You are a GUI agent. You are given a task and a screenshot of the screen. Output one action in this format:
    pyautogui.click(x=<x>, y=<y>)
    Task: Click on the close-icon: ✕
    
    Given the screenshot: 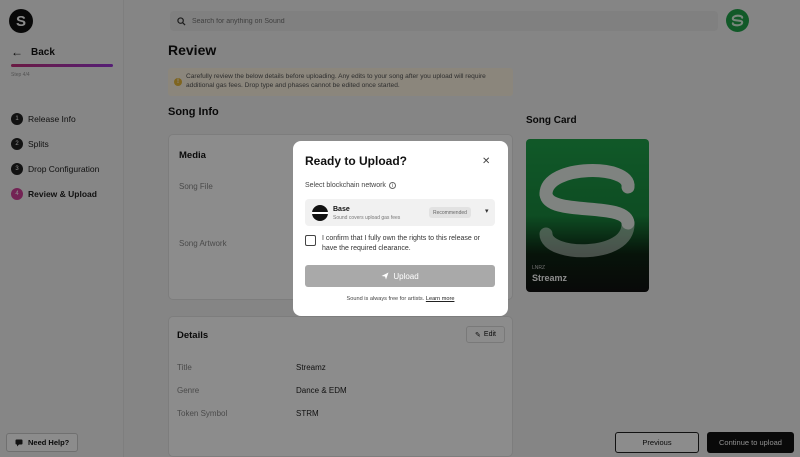 What is the action you would take?
    pyautogui.click(x=486, y=161)
    